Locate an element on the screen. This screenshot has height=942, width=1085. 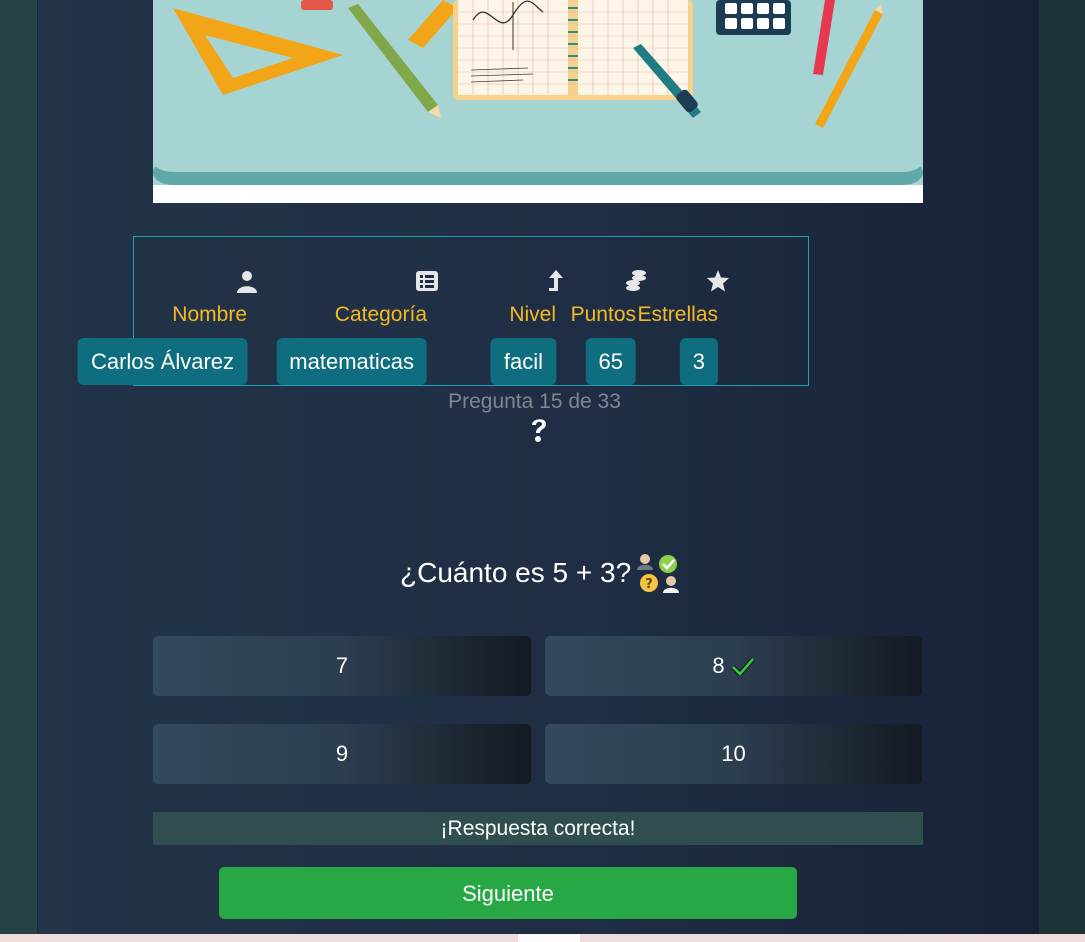
answer-option-3: 9 is located at coordinates (342, 754).